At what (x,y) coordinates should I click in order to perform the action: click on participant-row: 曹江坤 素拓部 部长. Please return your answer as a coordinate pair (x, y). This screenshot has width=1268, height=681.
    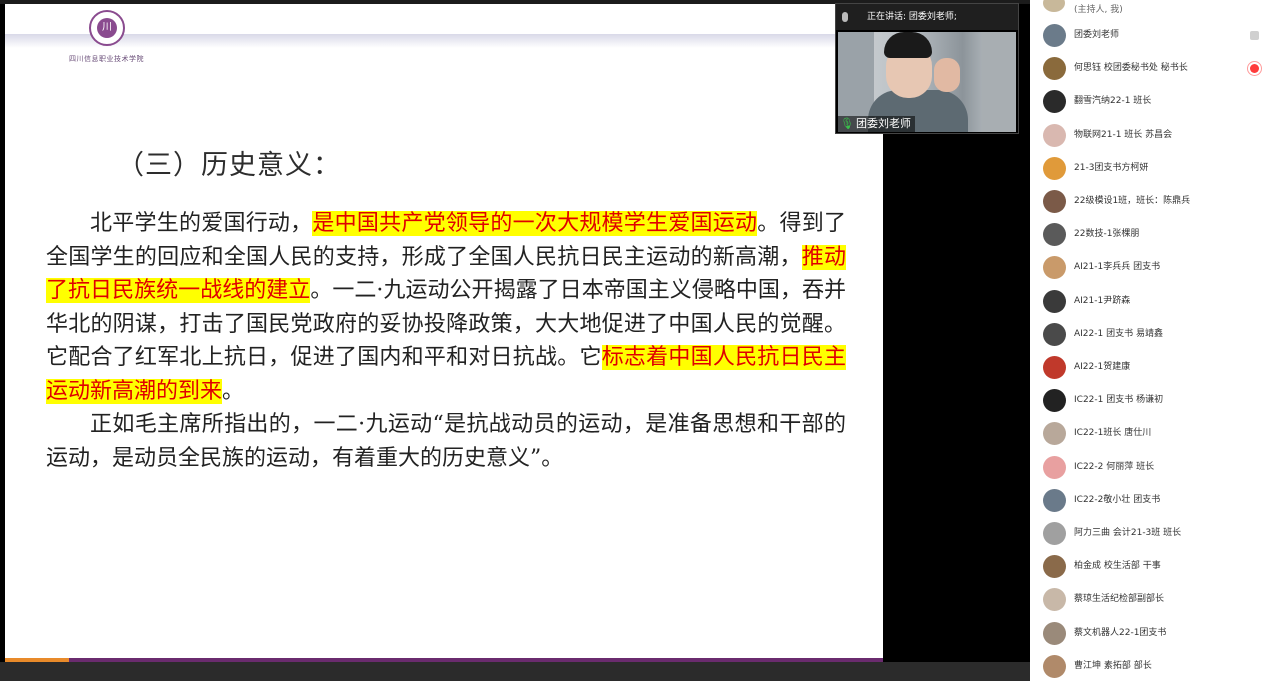
    Looking at the image, I should click on (1149, 665).